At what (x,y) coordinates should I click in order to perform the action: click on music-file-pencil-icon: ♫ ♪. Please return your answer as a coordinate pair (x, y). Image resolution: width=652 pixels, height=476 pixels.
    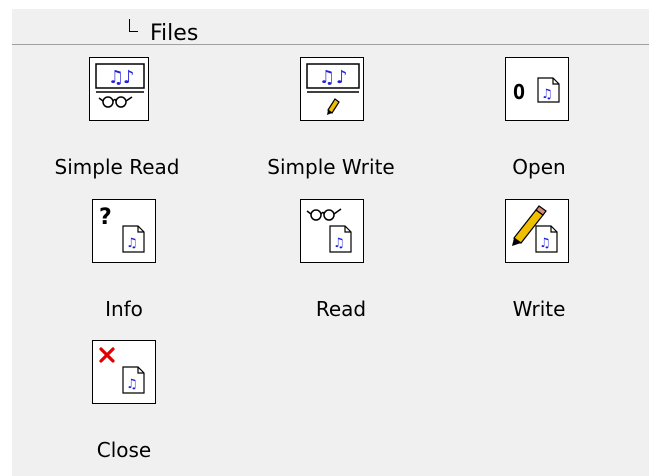
    Looking at the image, I should click on (332, 89).